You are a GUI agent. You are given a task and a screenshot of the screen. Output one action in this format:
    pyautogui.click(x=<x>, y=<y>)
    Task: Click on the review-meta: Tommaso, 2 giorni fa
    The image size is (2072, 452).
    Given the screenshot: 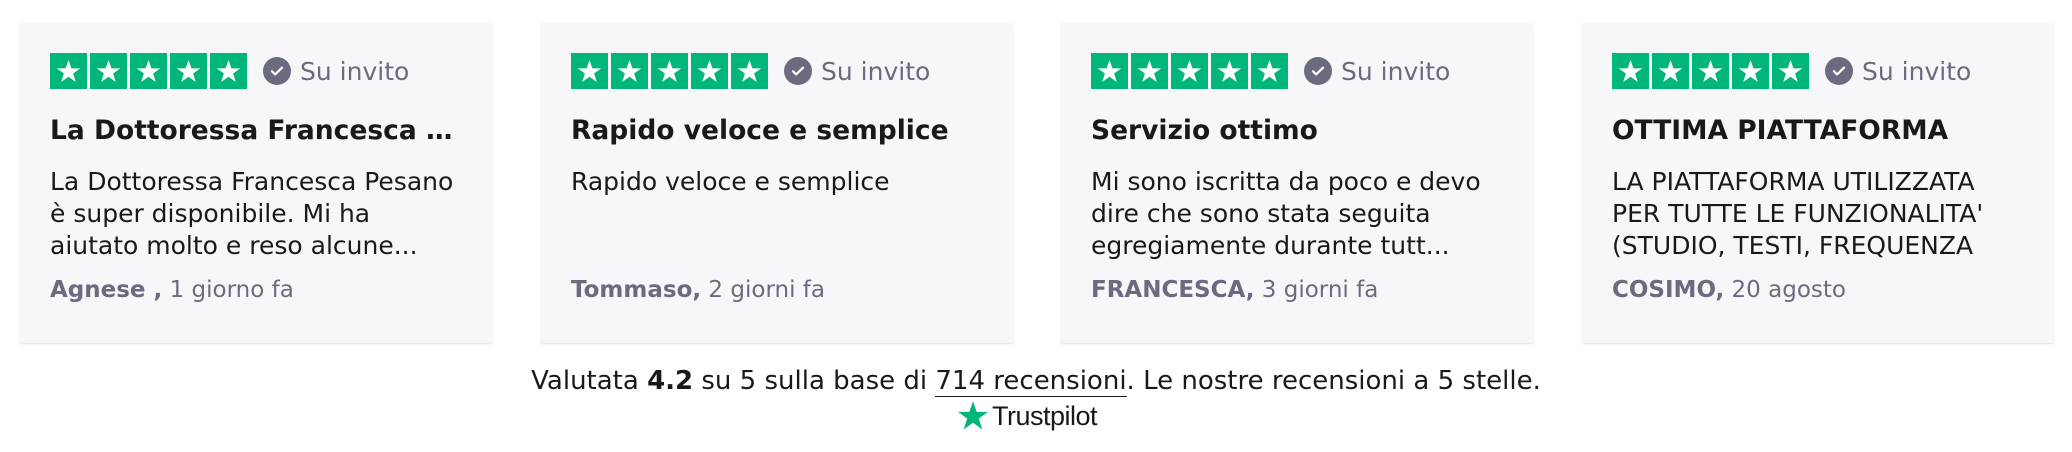 What is the action you would take?
    pyautogui.click(x=777, y=290)
    